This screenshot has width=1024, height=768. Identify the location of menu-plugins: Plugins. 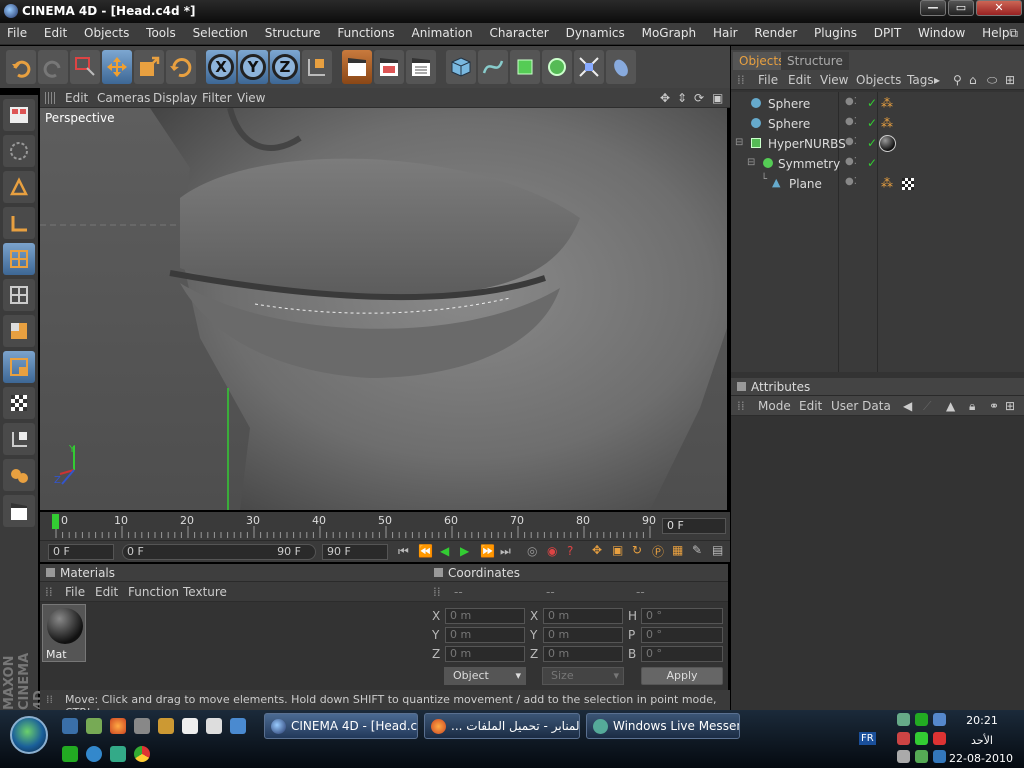
(835, 31).